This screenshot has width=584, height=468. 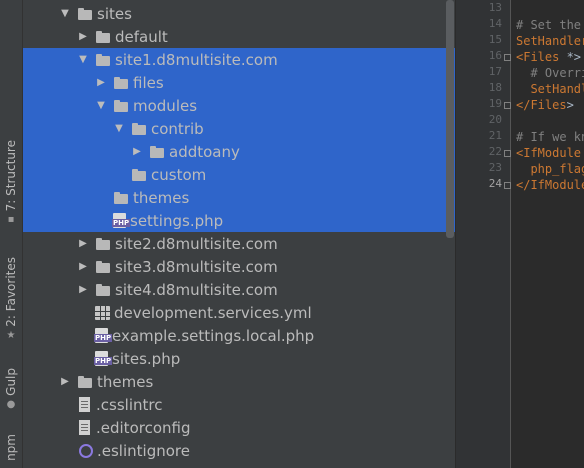 I want to click on code-line: php_flag, so click(x=550, y=169).